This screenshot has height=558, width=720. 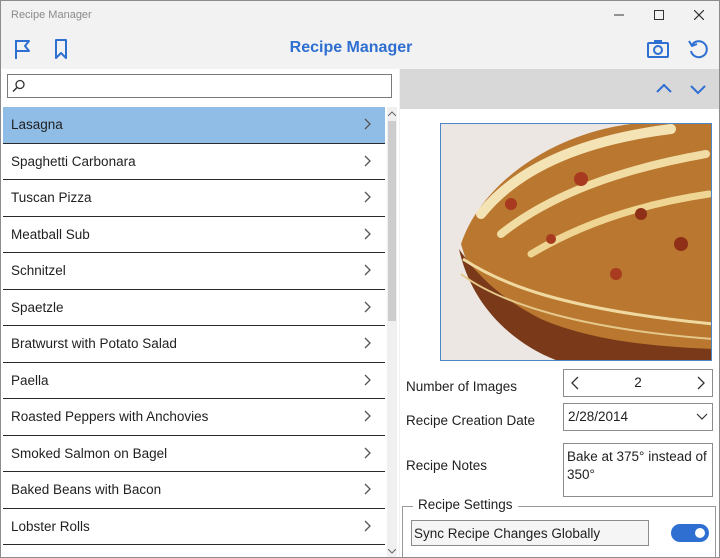 I want to click on recipe-notes-label: Recipe Notes, so click(x=447, y=465).